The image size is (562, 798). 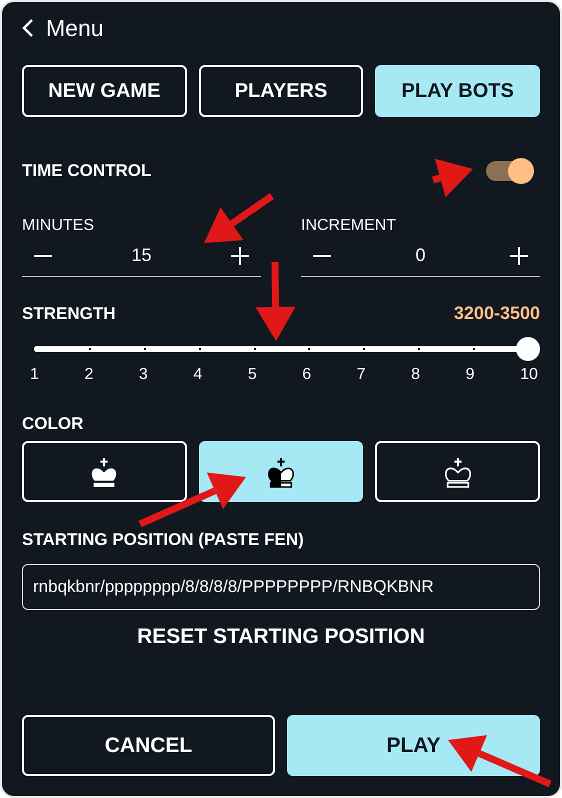 I want to click on section-label: TIME CONTROL, so click(x=87, y=171).